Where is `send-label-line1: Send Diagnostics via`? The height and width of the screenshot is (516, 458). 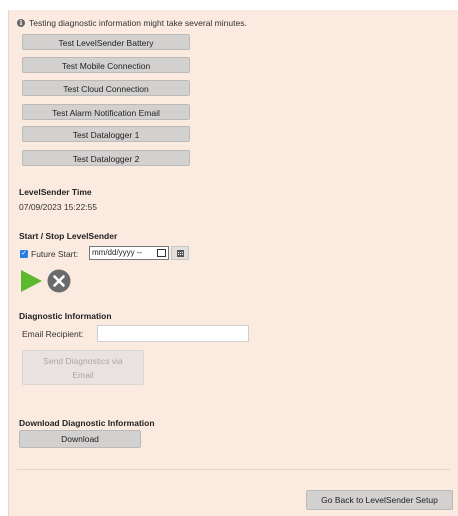
send-label-line1: Send Diagnostics via is located at coordinates (83, 361).